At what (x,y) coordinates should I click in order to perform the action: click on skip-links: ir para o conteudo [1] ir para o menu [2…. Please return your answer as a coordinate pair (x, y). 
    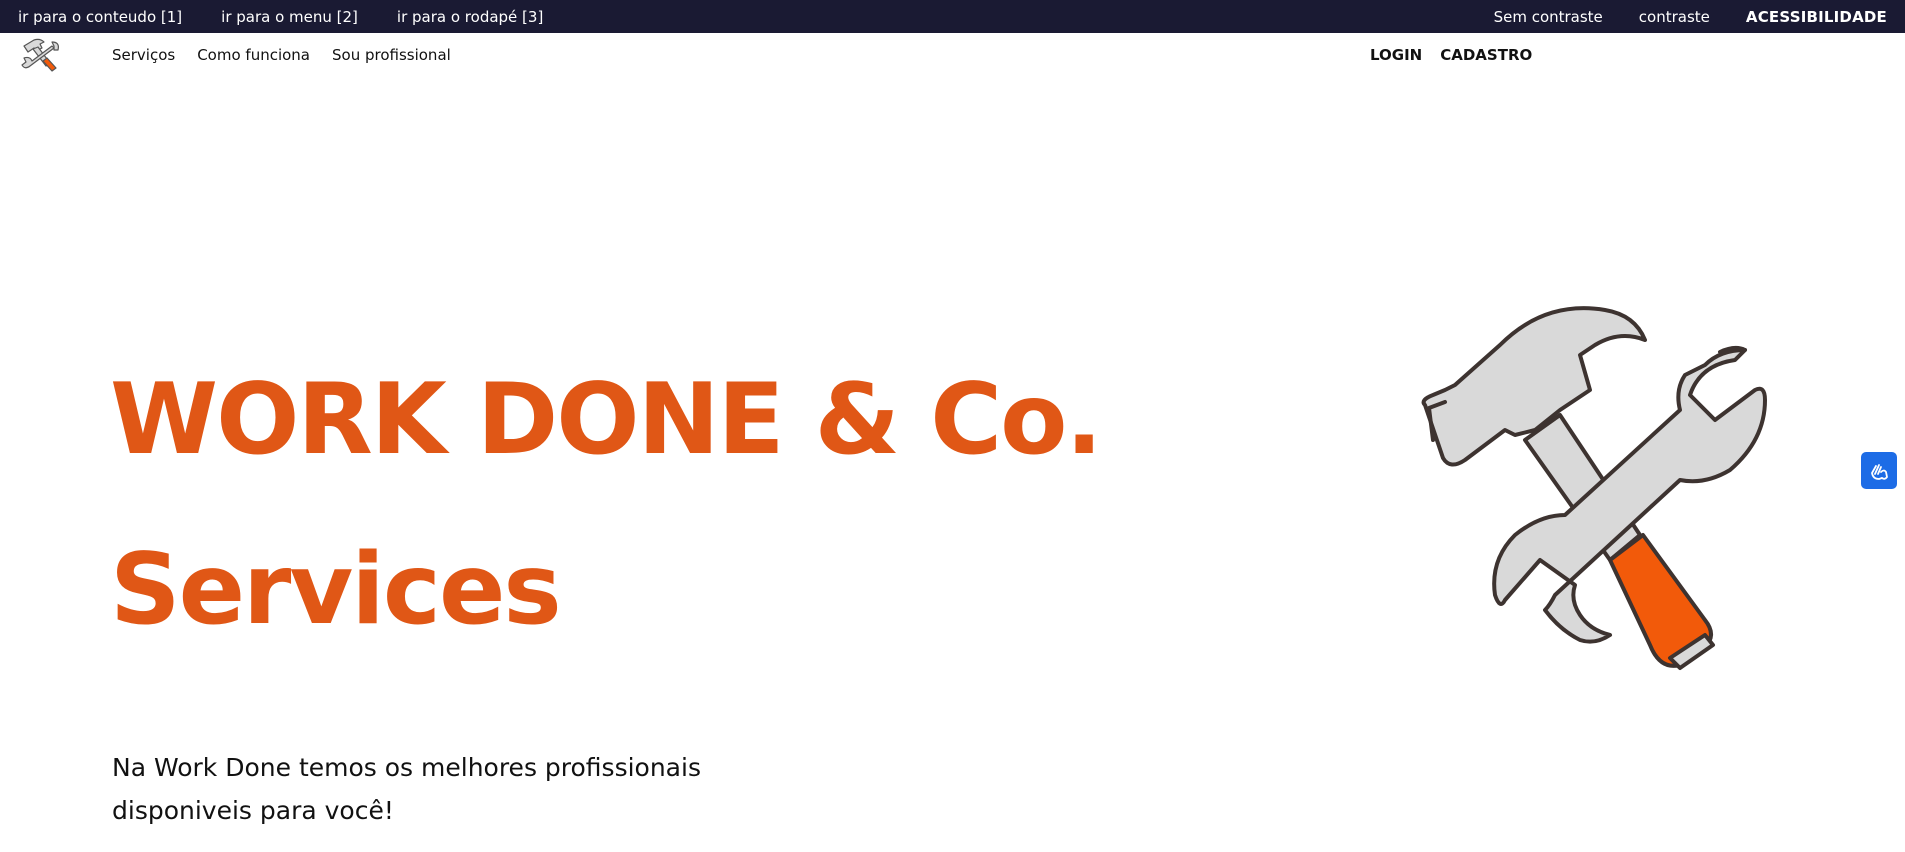
    Looking at the image, I should click on (300, 17).